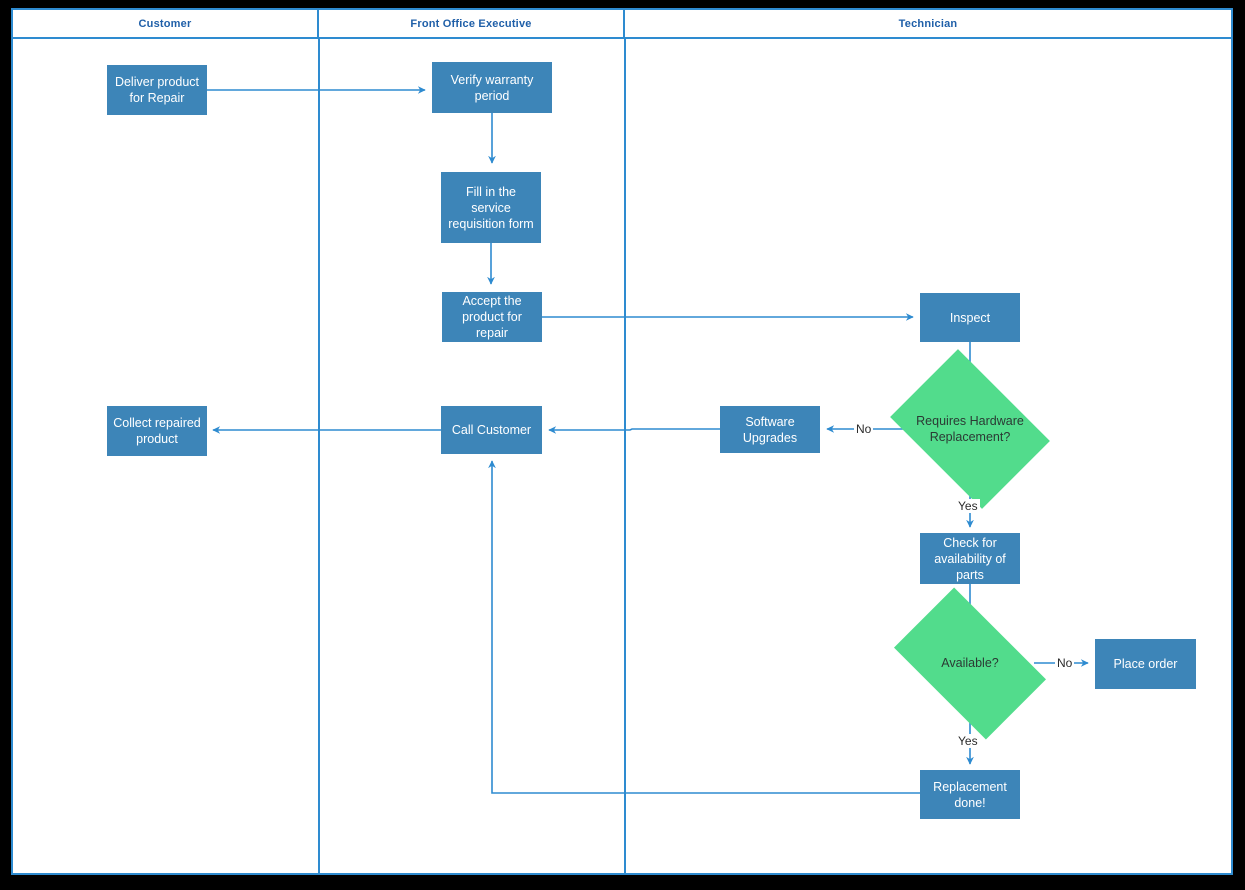 Image resolution: width=1245 pixels, height=890 pixels. I want to click on node-call-customer-label: Call Customer, so click(491, 430).